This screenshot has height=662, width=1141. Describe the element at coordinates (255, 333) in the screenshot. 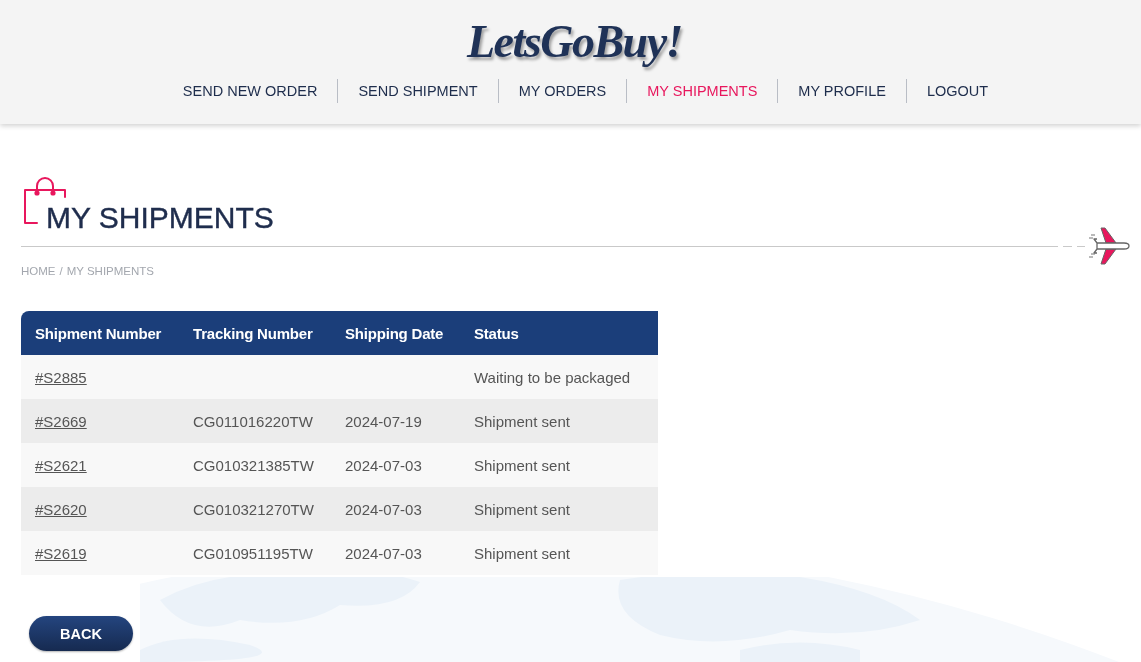

I see `column-header: Tracking Number` at that location.